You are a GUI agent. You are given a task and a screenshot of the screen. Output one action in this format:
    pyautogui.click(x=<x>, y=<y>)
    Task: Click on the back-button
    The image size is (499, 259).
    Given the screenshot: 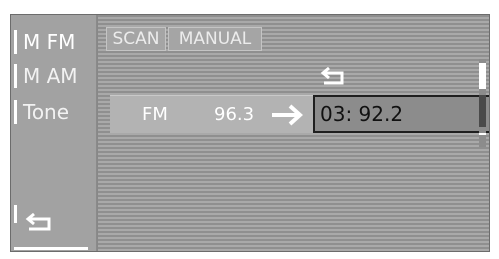 What is the action you would take?
    pyautogui.click(x=54, y=228)
    